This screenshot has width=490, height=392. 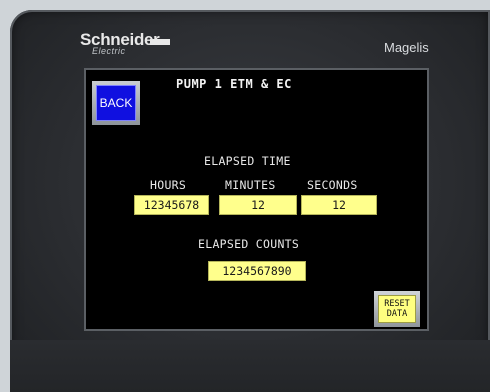 What do you see at coordinates (250, 366) in the screenshot?
I see `device-bezel-bottom` at bounding box center [250, 366].